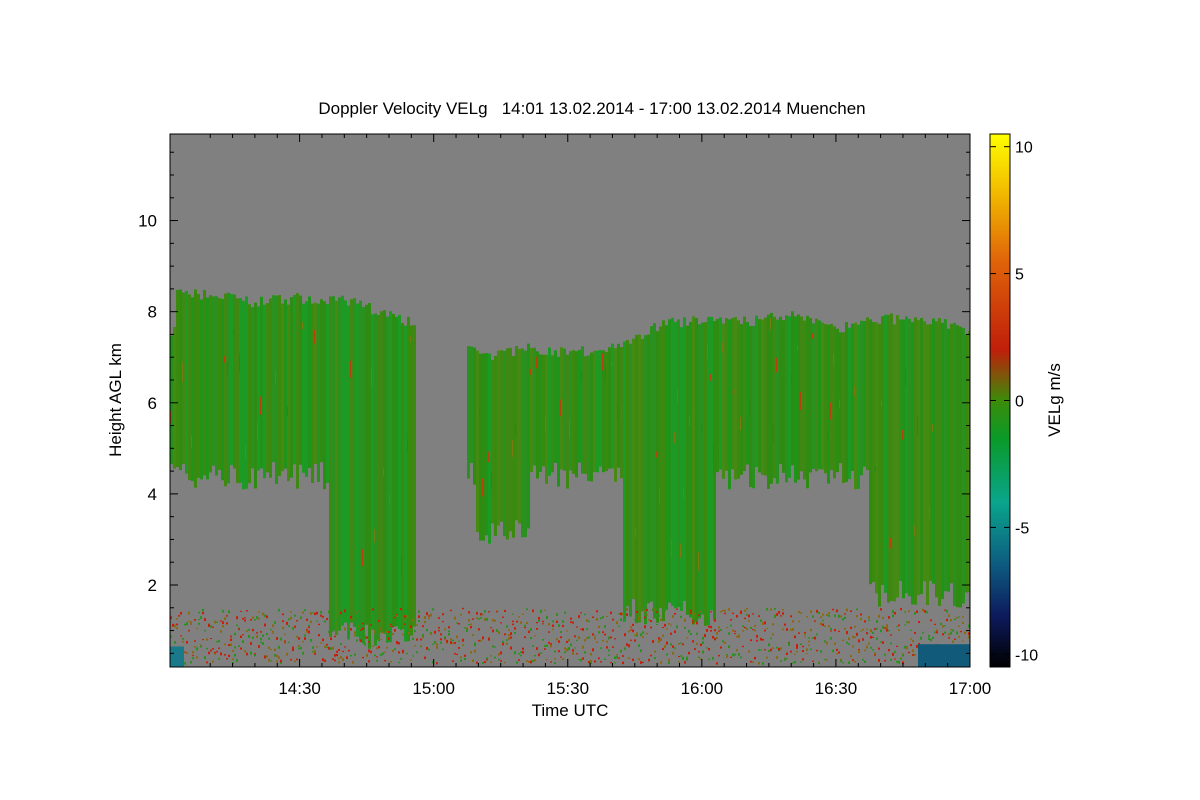  I want to click on y-tick-label: 4, so click(152, 494).